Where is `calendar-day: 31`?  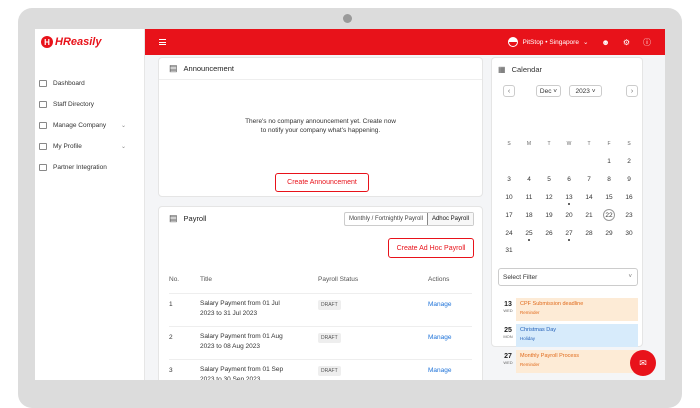
calendar-day: 31 is located at coordinates (509, 251).